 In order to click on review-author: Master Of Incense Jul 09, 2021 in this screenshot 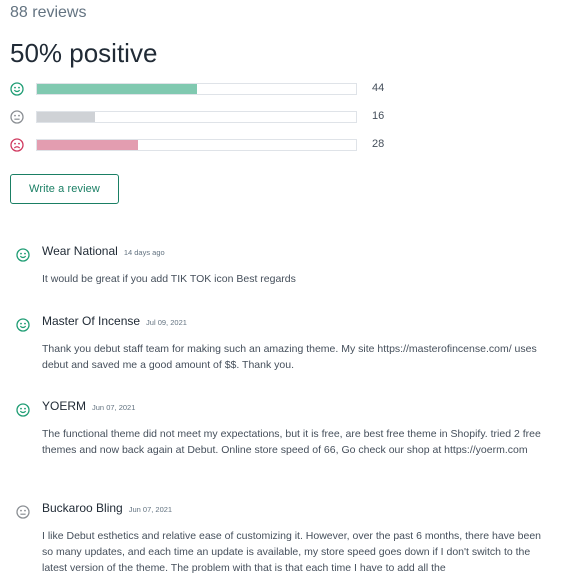, I will do `click(114, 321)`.